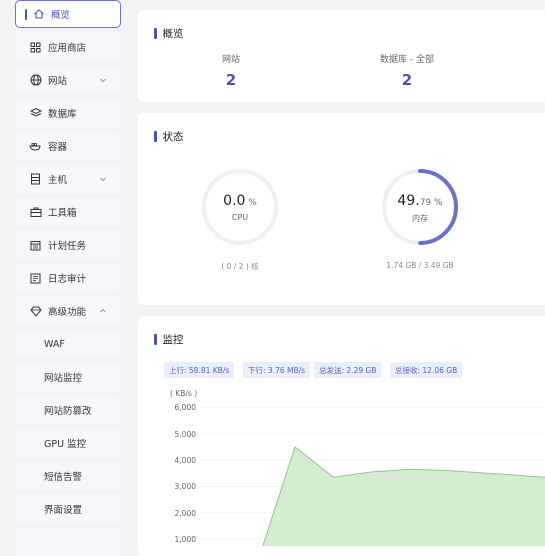 The width and height of the screenshot is (545, 556). What do you see at coordinates (348, 370) in the screenshot?
I see `total-sent-badge: 总发送: 2.29 GB` at bounding box center [348, 370].